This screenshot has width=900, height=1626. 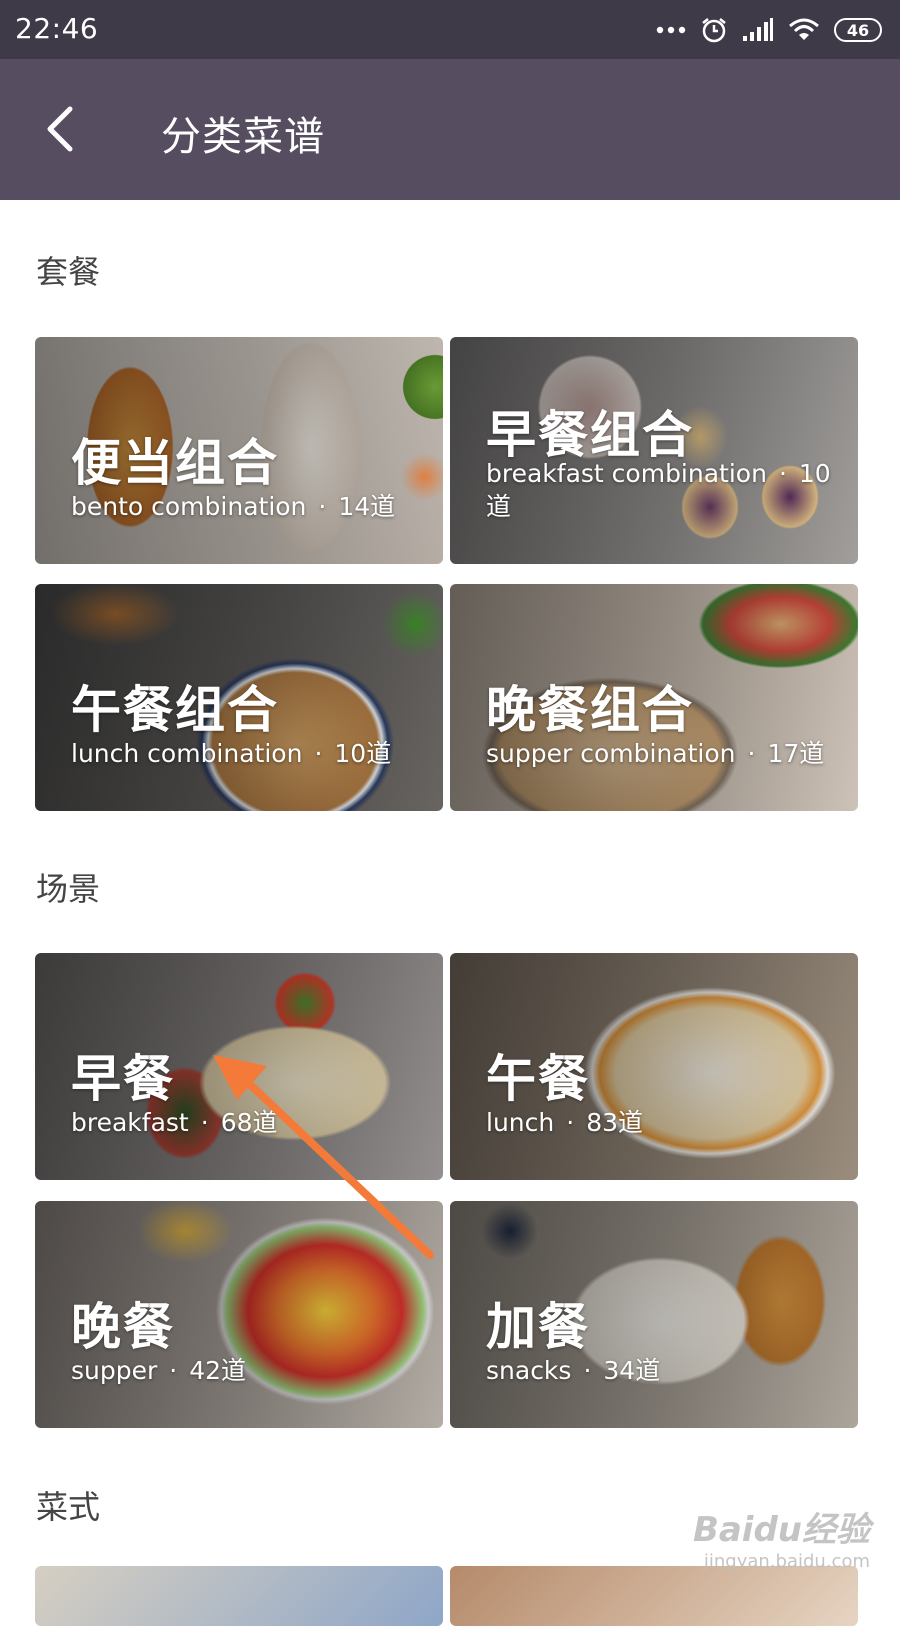 I want to click on card-bento-combination: 便当组合 bento combination · 14道, so click(x=239, y=450).